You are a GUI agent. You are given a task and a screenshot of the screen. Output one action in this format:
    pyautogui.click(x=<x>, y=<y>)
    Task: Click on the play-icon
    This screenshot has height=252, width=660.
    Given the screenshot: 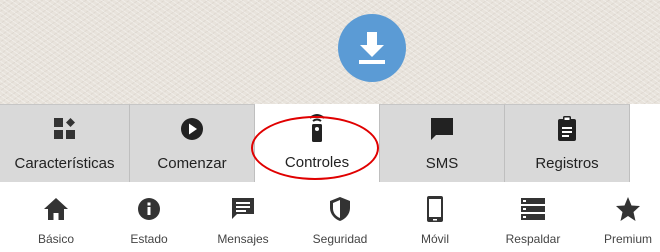 What is the action you would take?
    pyautogui.click(x=192, y=129)
    